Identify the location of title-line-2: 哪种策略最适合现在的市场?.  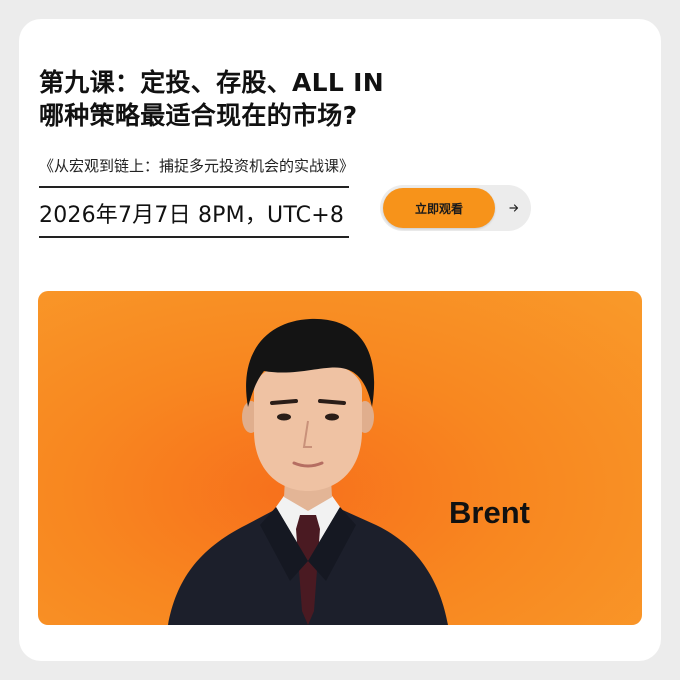
(198, 115).